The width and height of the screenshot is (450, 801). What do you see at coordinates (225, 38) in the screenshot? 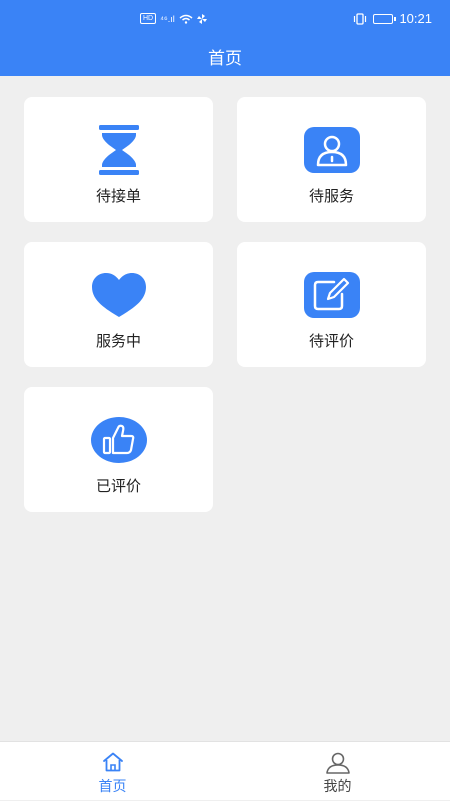
I see `top-bar: HD ⁴⁶.ıl 10:21 首页` at bounding box center [225, 38].